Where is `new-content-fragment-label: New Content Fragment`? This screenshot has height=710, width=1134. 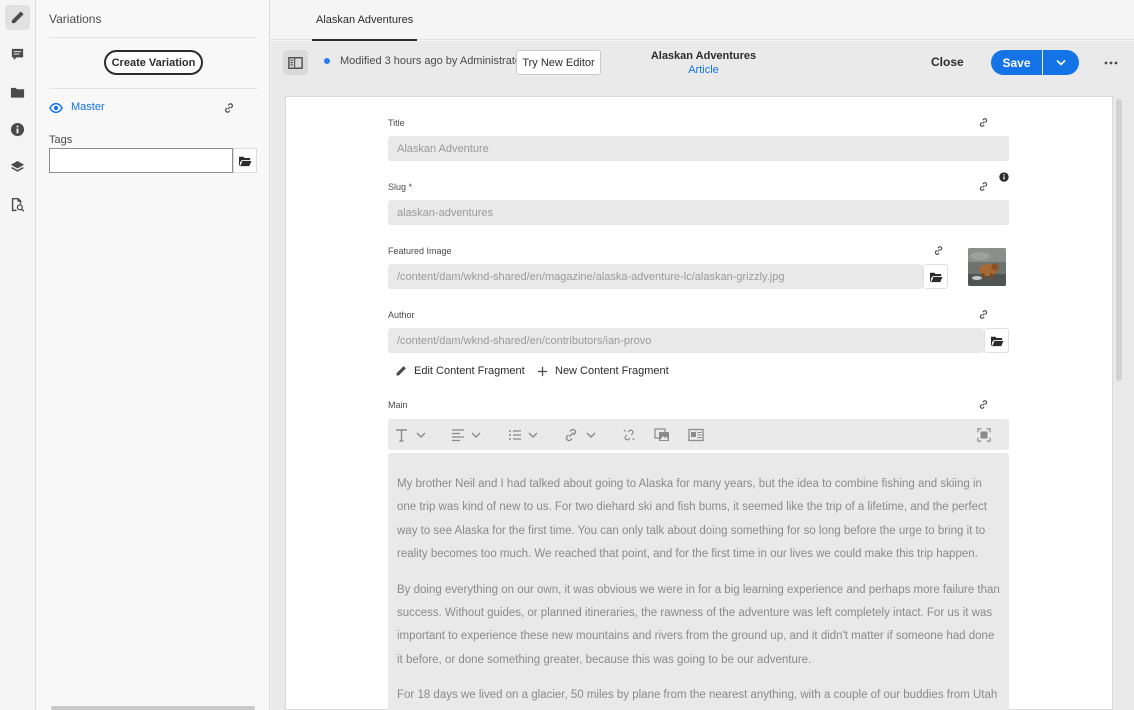 new-content-fragment-label: New Content Fragment is located at coordinates (612, 371).